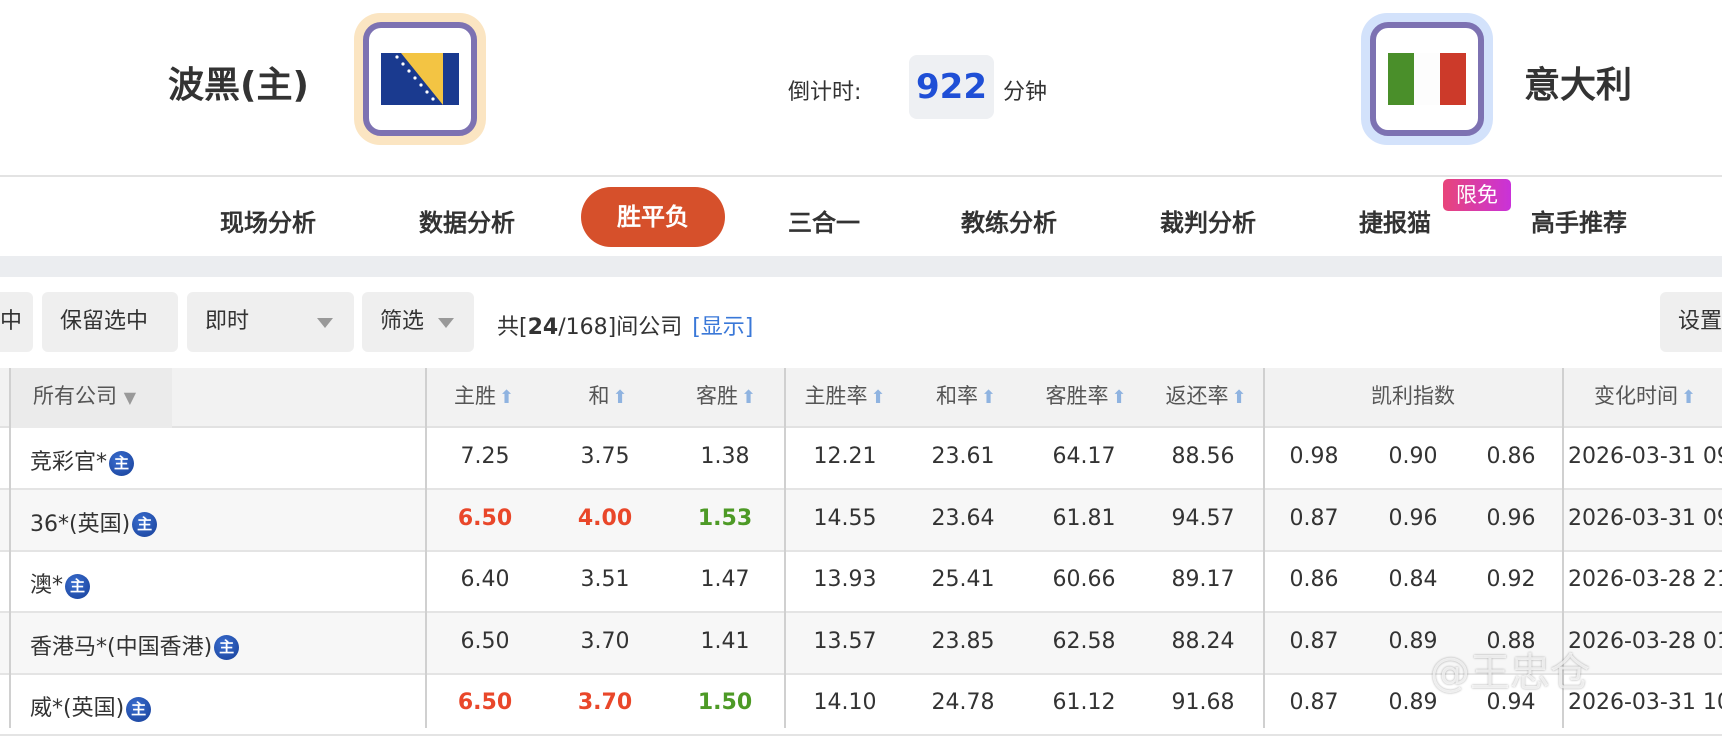 The width and height of the screenshot is (1722, 736). What do you see at coordinates (1203, 703) in the screenshot?
I see `cell-return-rate: 91.68` at bounding box center [1203, 703].